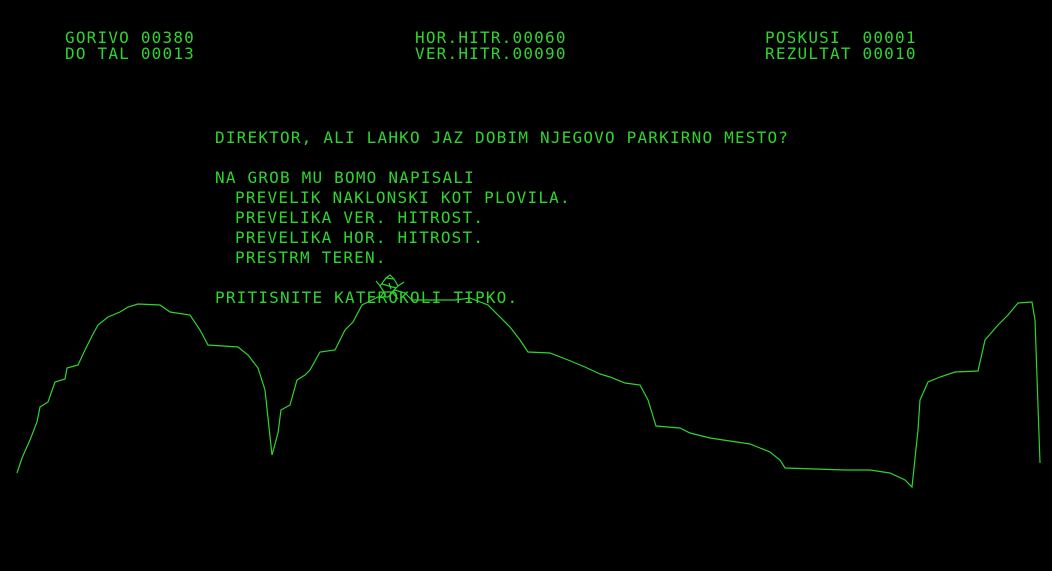 Image resolution: width=1052 pixels, height=571 pixels. What do you see at coordinates (360, 237) in the screenshot?
I see `reason-item: PREVELIKA HOR. HITROST.` at bounding box center [360, 237].